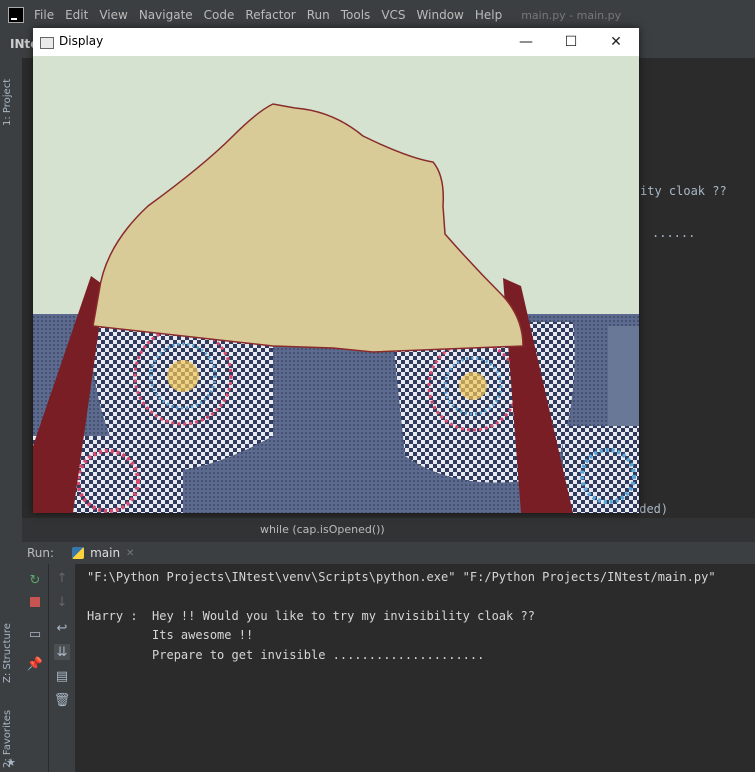  What do you see at coordinates (16, 15) in the screenshot?
I see `pycharm-logo-icon` at bounding box center [16, 15].